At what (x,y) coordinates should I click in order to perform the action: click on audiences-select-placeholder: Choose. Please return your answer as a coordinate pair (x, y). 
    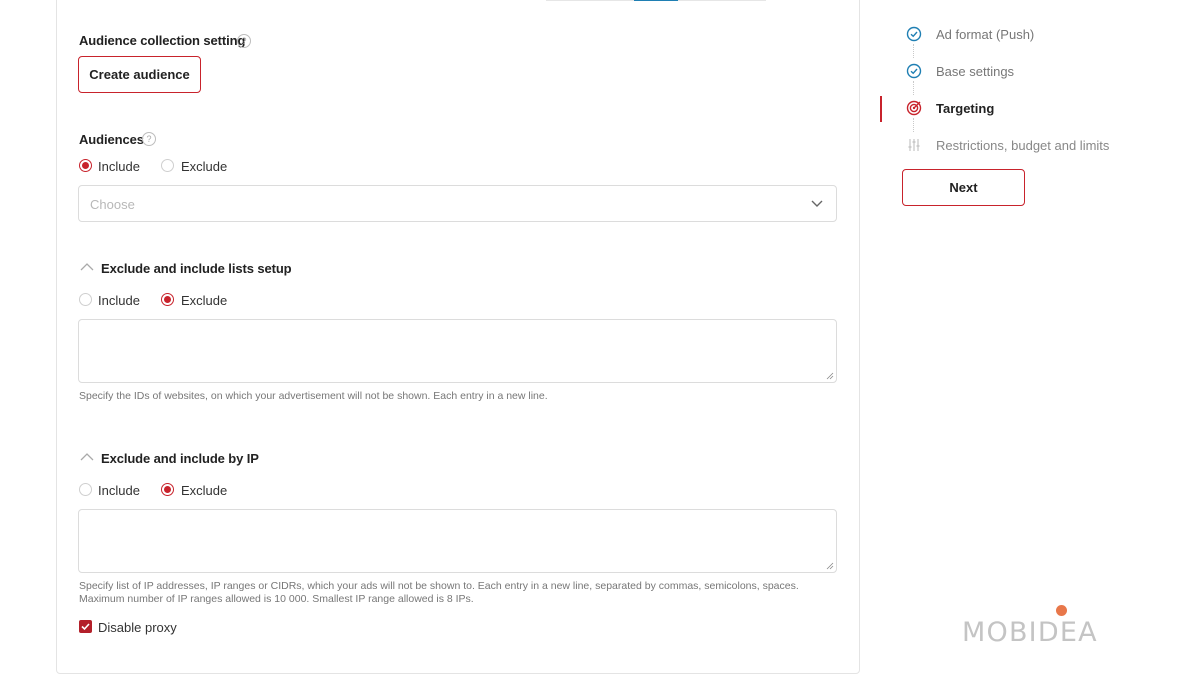
    Looking at the image, I should click on (112, 204).